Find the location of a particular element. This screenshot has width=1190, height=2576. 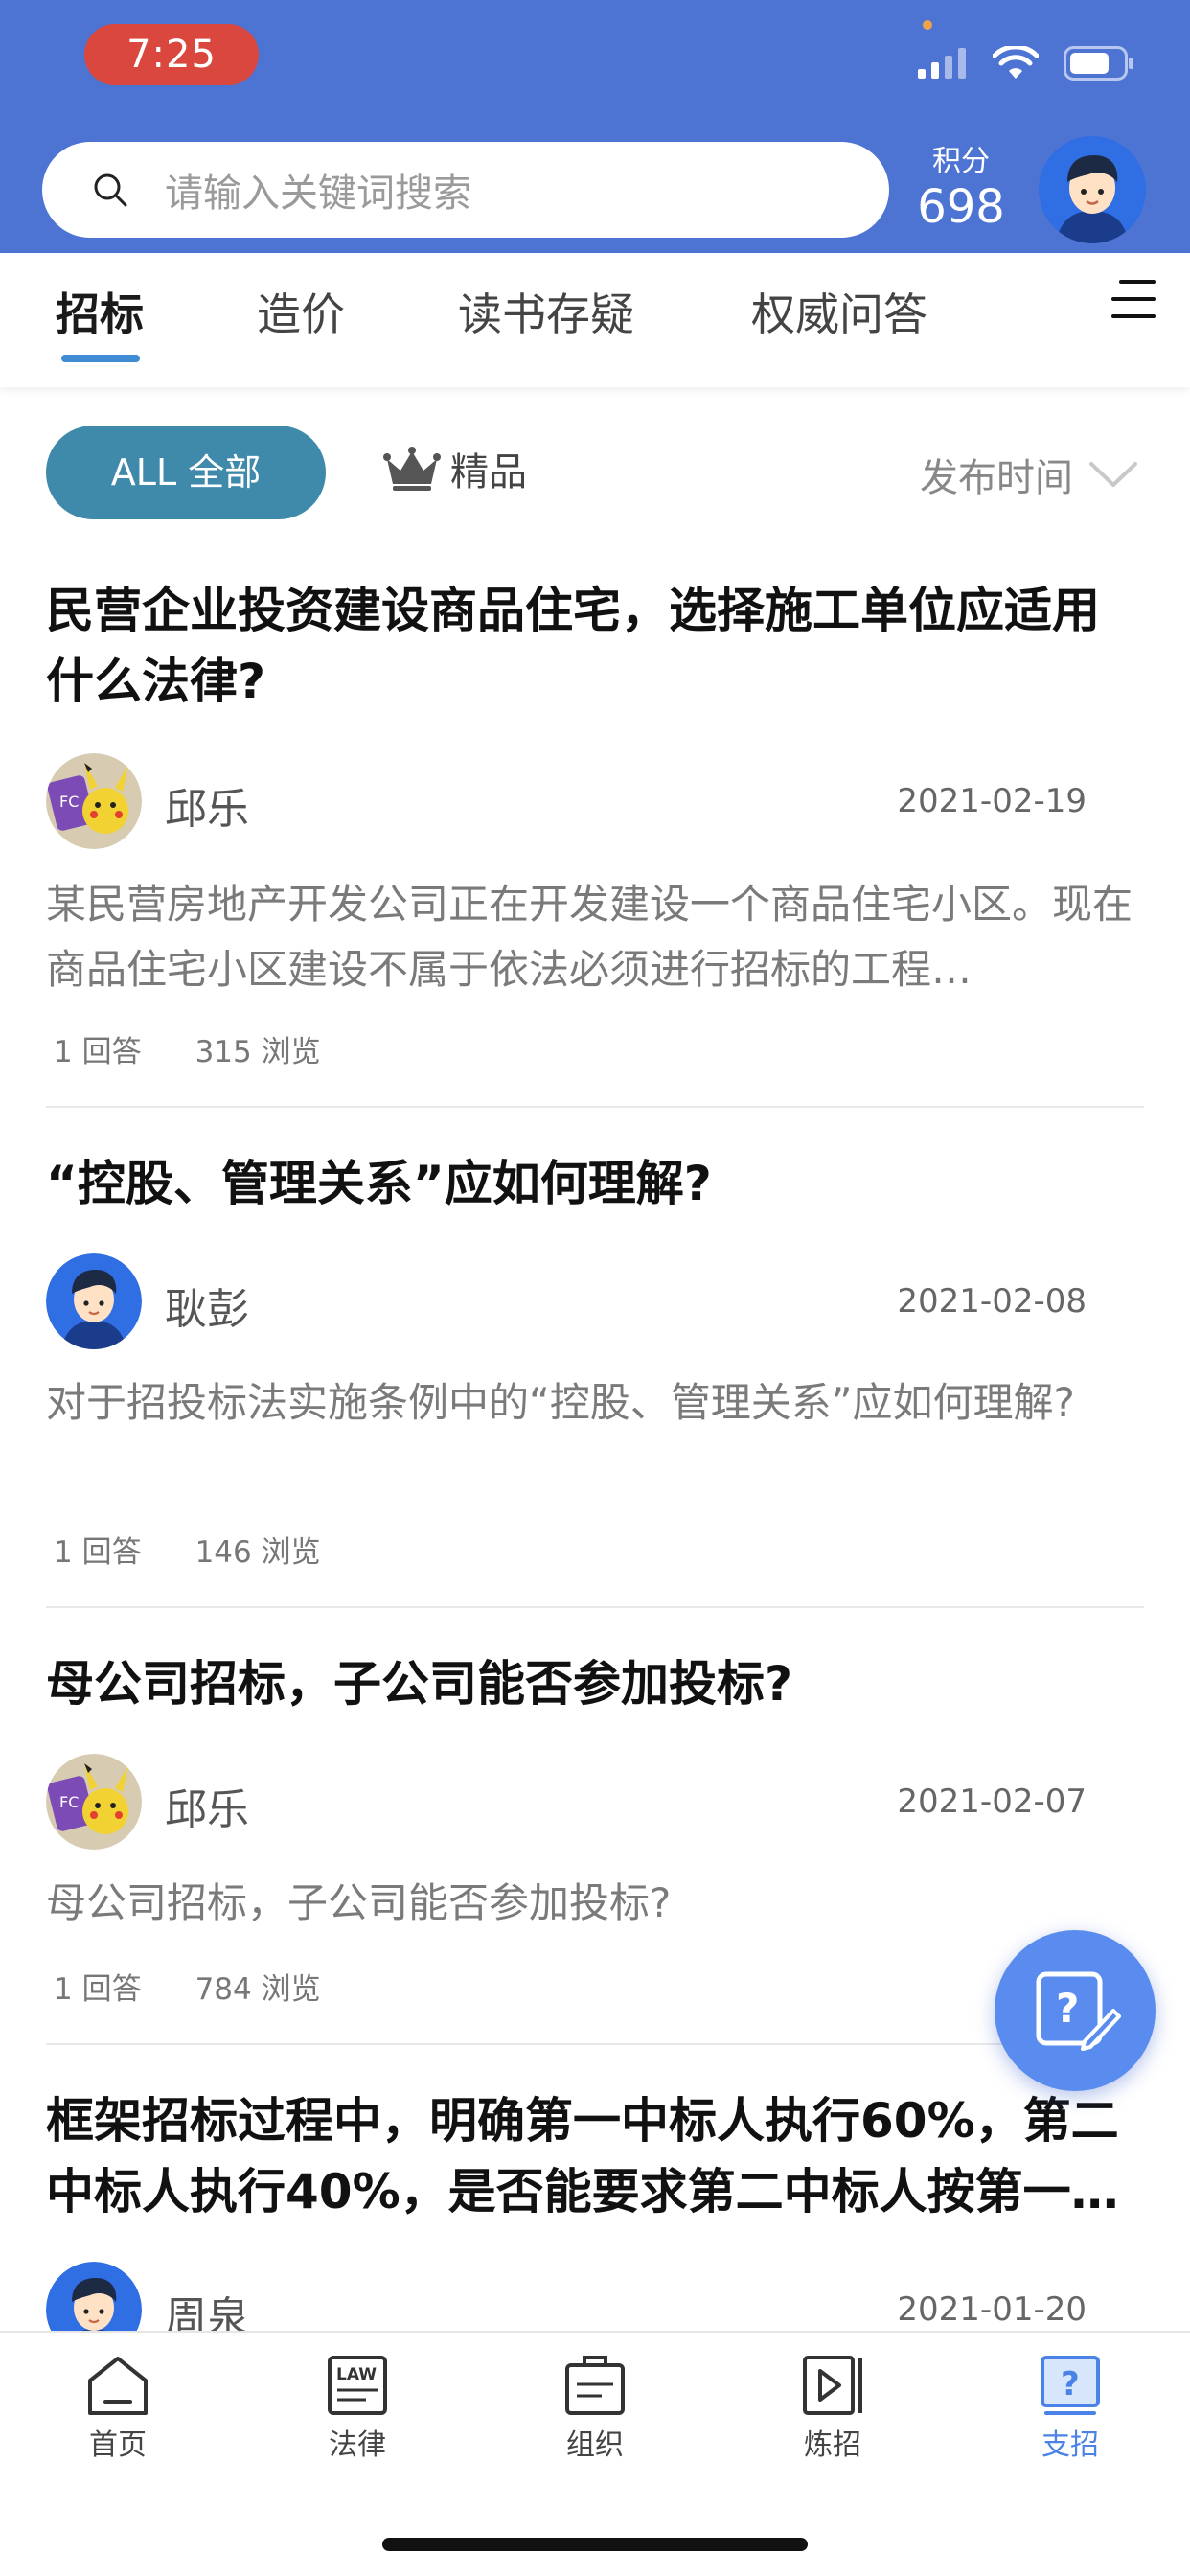

nav-organization: 组织 is located at coordinates (595, 2408).